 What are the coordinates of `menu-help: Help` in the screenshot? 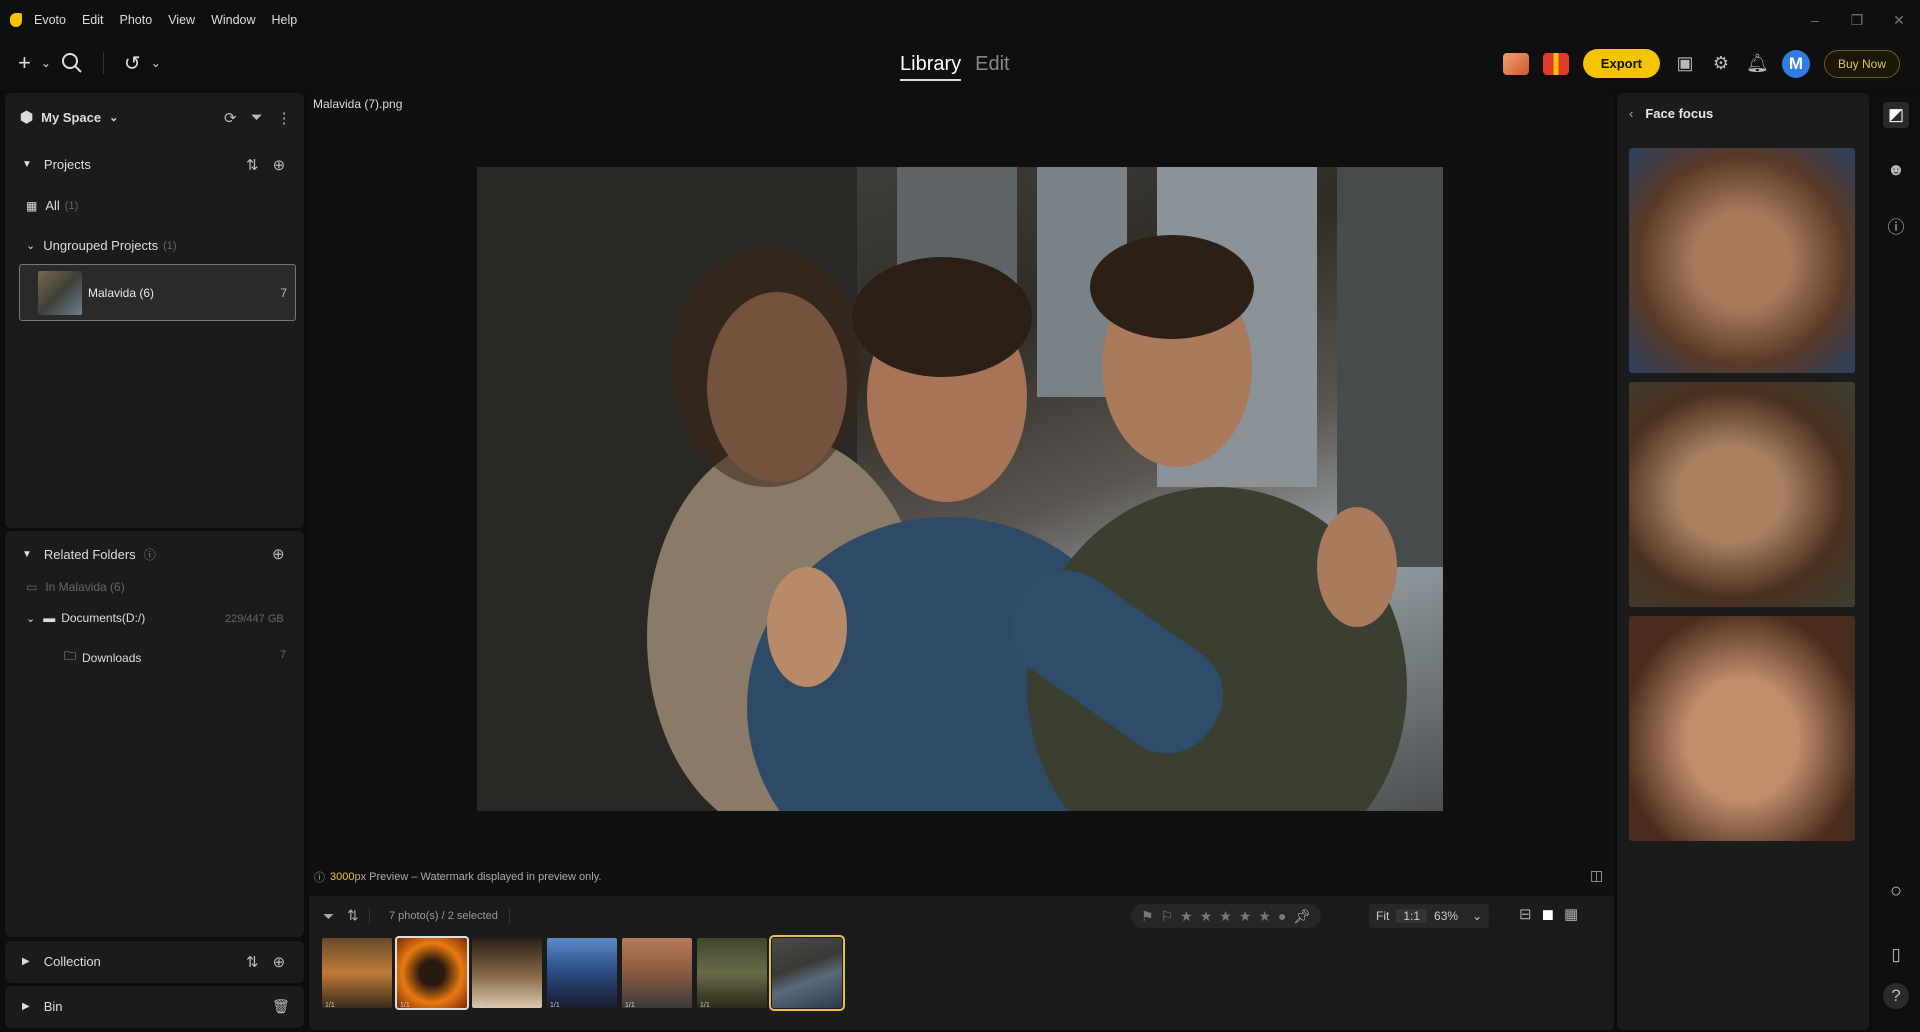 It's located at (285, 20).